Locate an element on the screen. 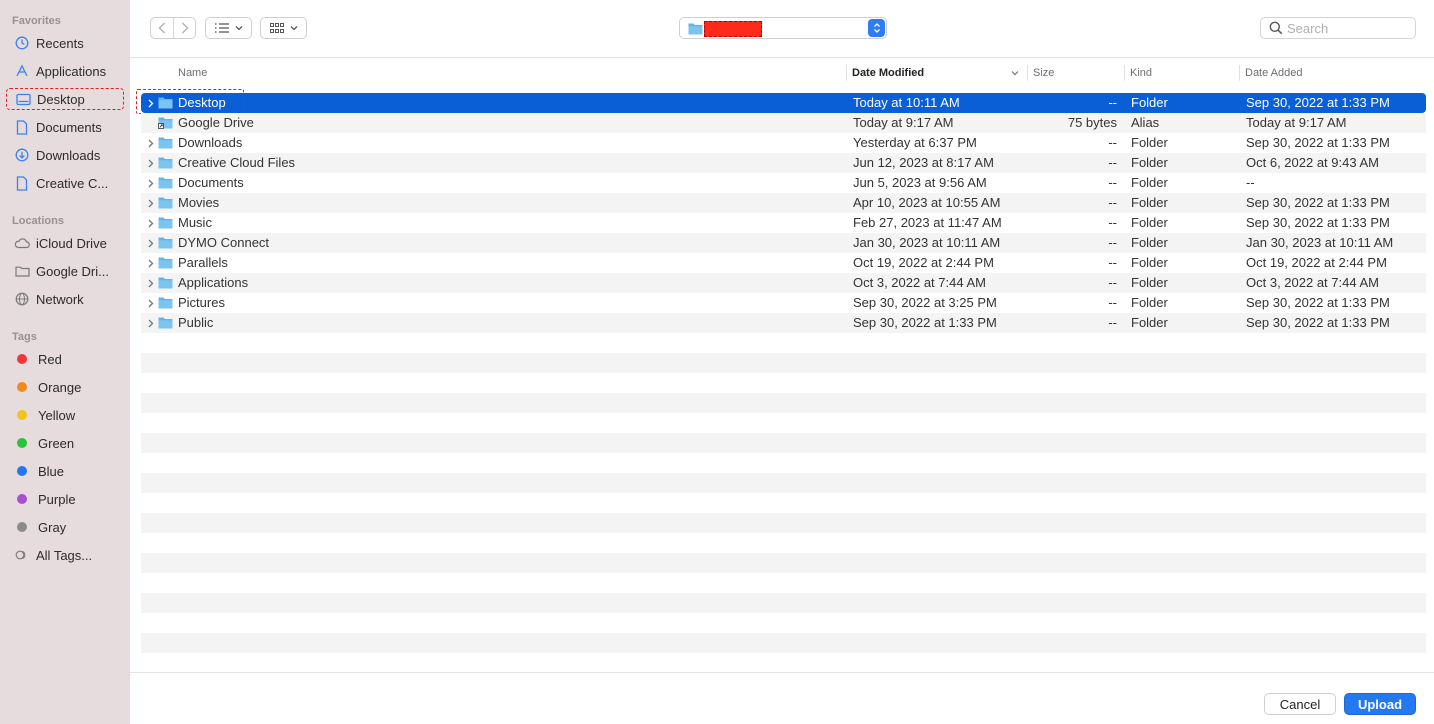  file-date-modified: Oct 19, 2022 at 2:44 PM is located at coordinates (923, 262).